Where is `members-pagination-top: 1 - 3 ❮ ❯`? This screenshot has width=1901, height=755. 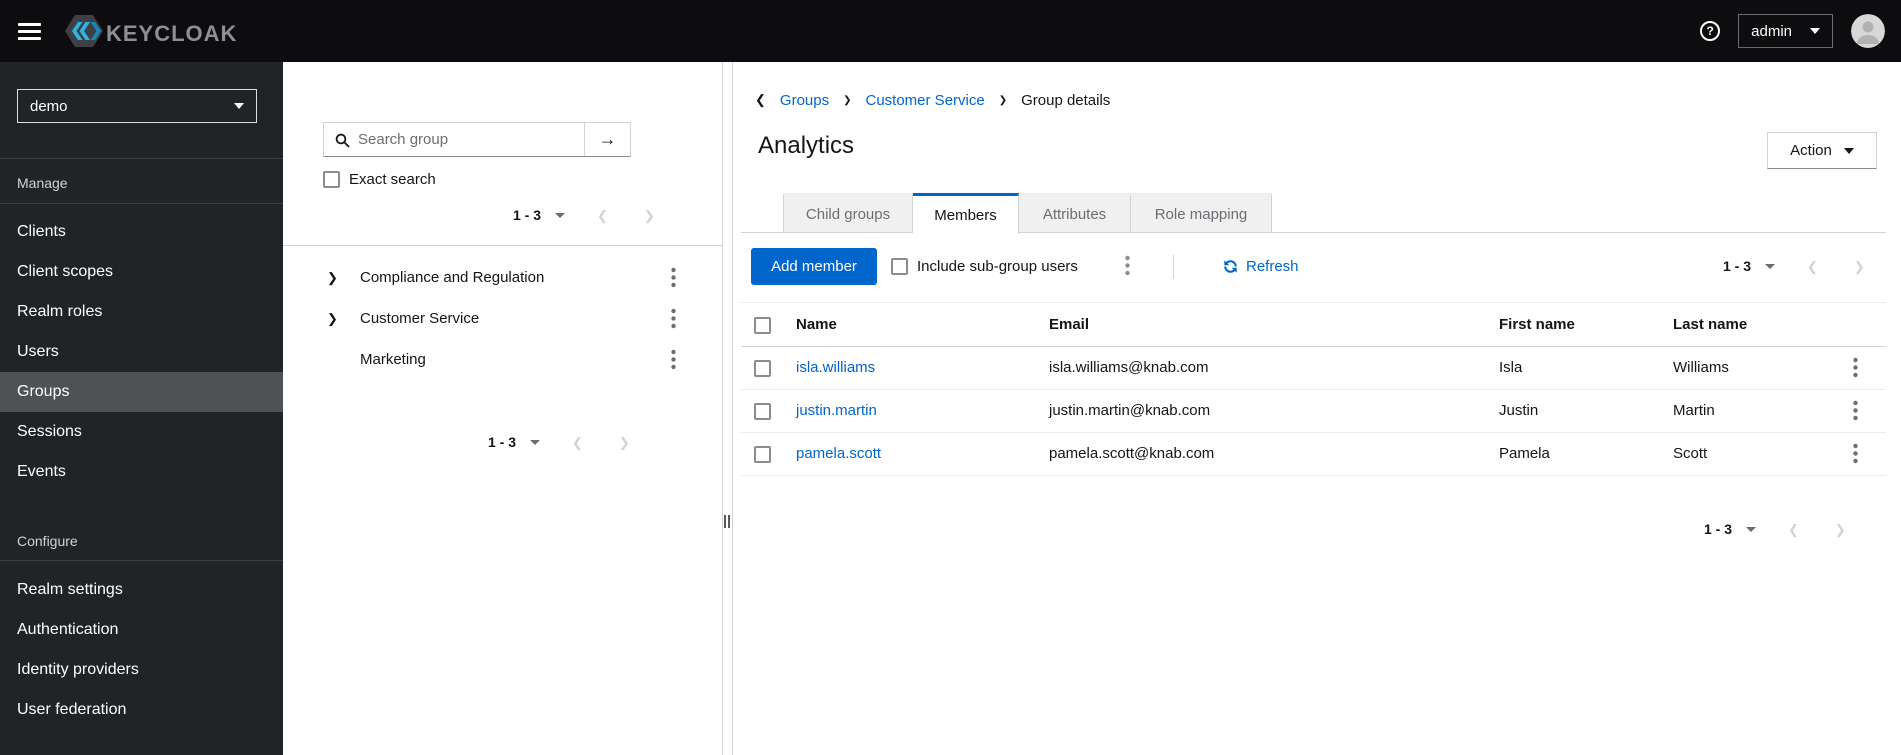 members-pagination-top: 1 - 3 ❮ ❯ is located at coordinates (1794, 266).